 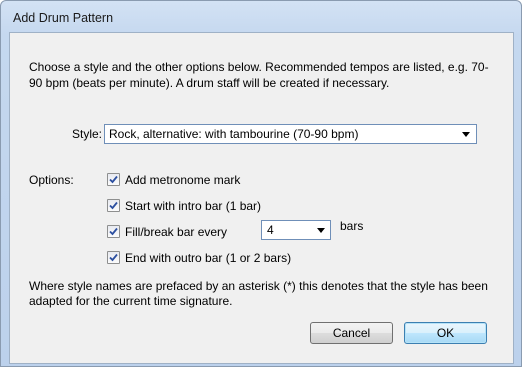 I want to click on add-metronome-label: Add metronome mark, so click(x=183, y=180).